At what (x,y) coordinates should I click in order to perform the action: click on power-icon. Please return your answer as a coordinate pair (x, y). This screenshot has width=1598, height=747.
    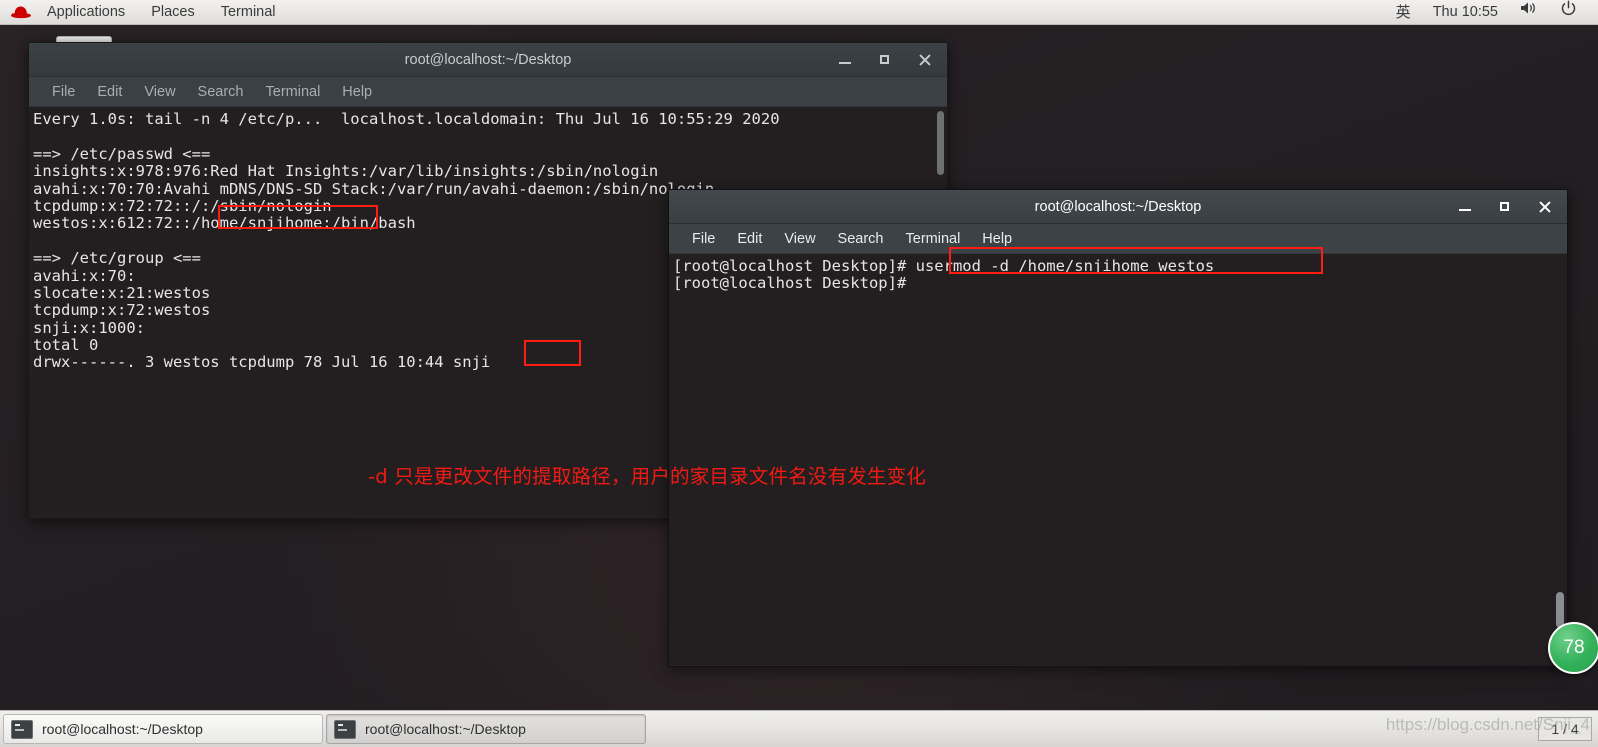
    Looking at the image, I should click on (1568, 12).